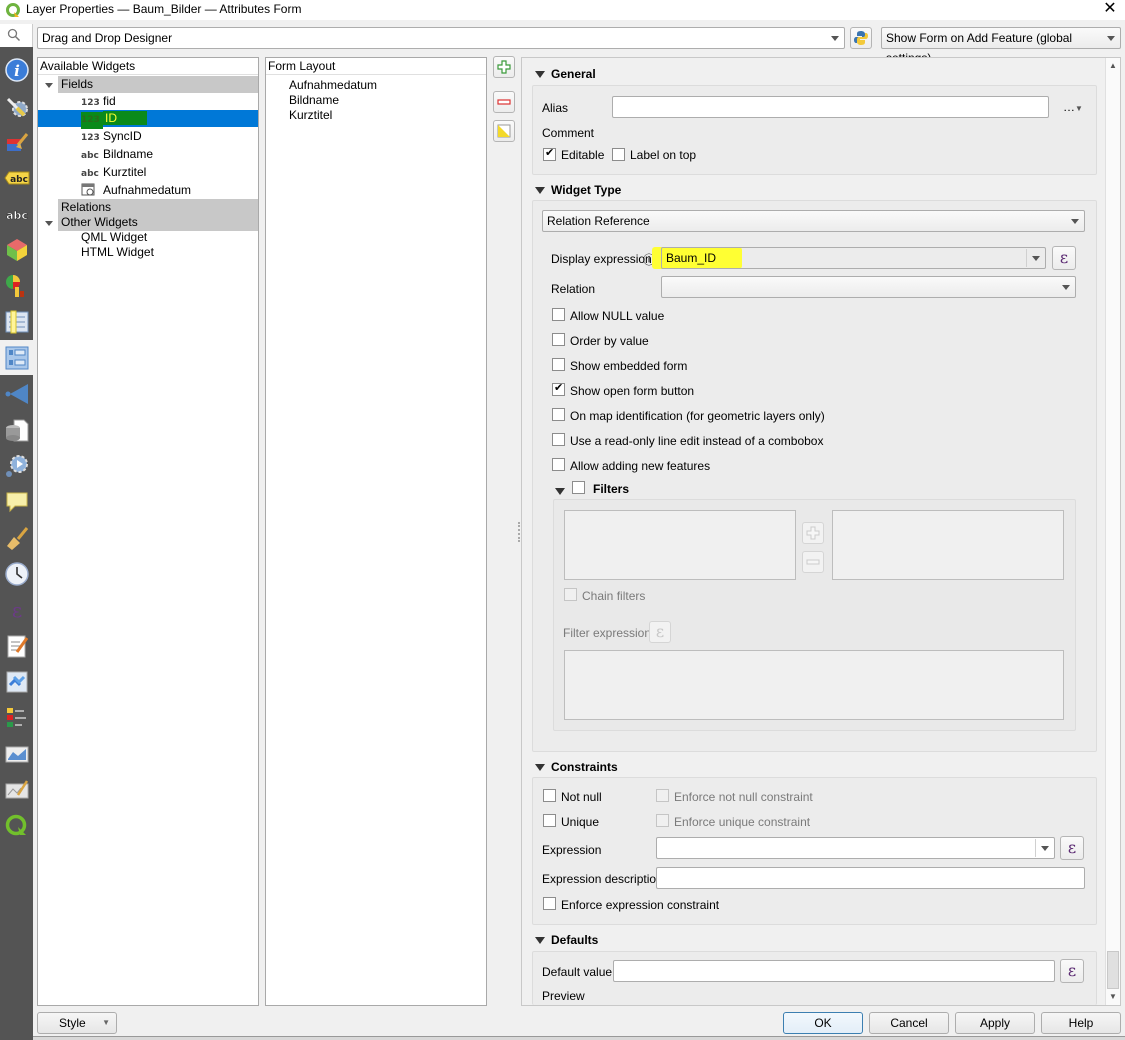 The width and height of the screenshot is (1125, 1040). What do you see at coordinates (909, 1023) in the screenshot?
I see `cancel-button: Cancel` at bounding box center [909, 1023].